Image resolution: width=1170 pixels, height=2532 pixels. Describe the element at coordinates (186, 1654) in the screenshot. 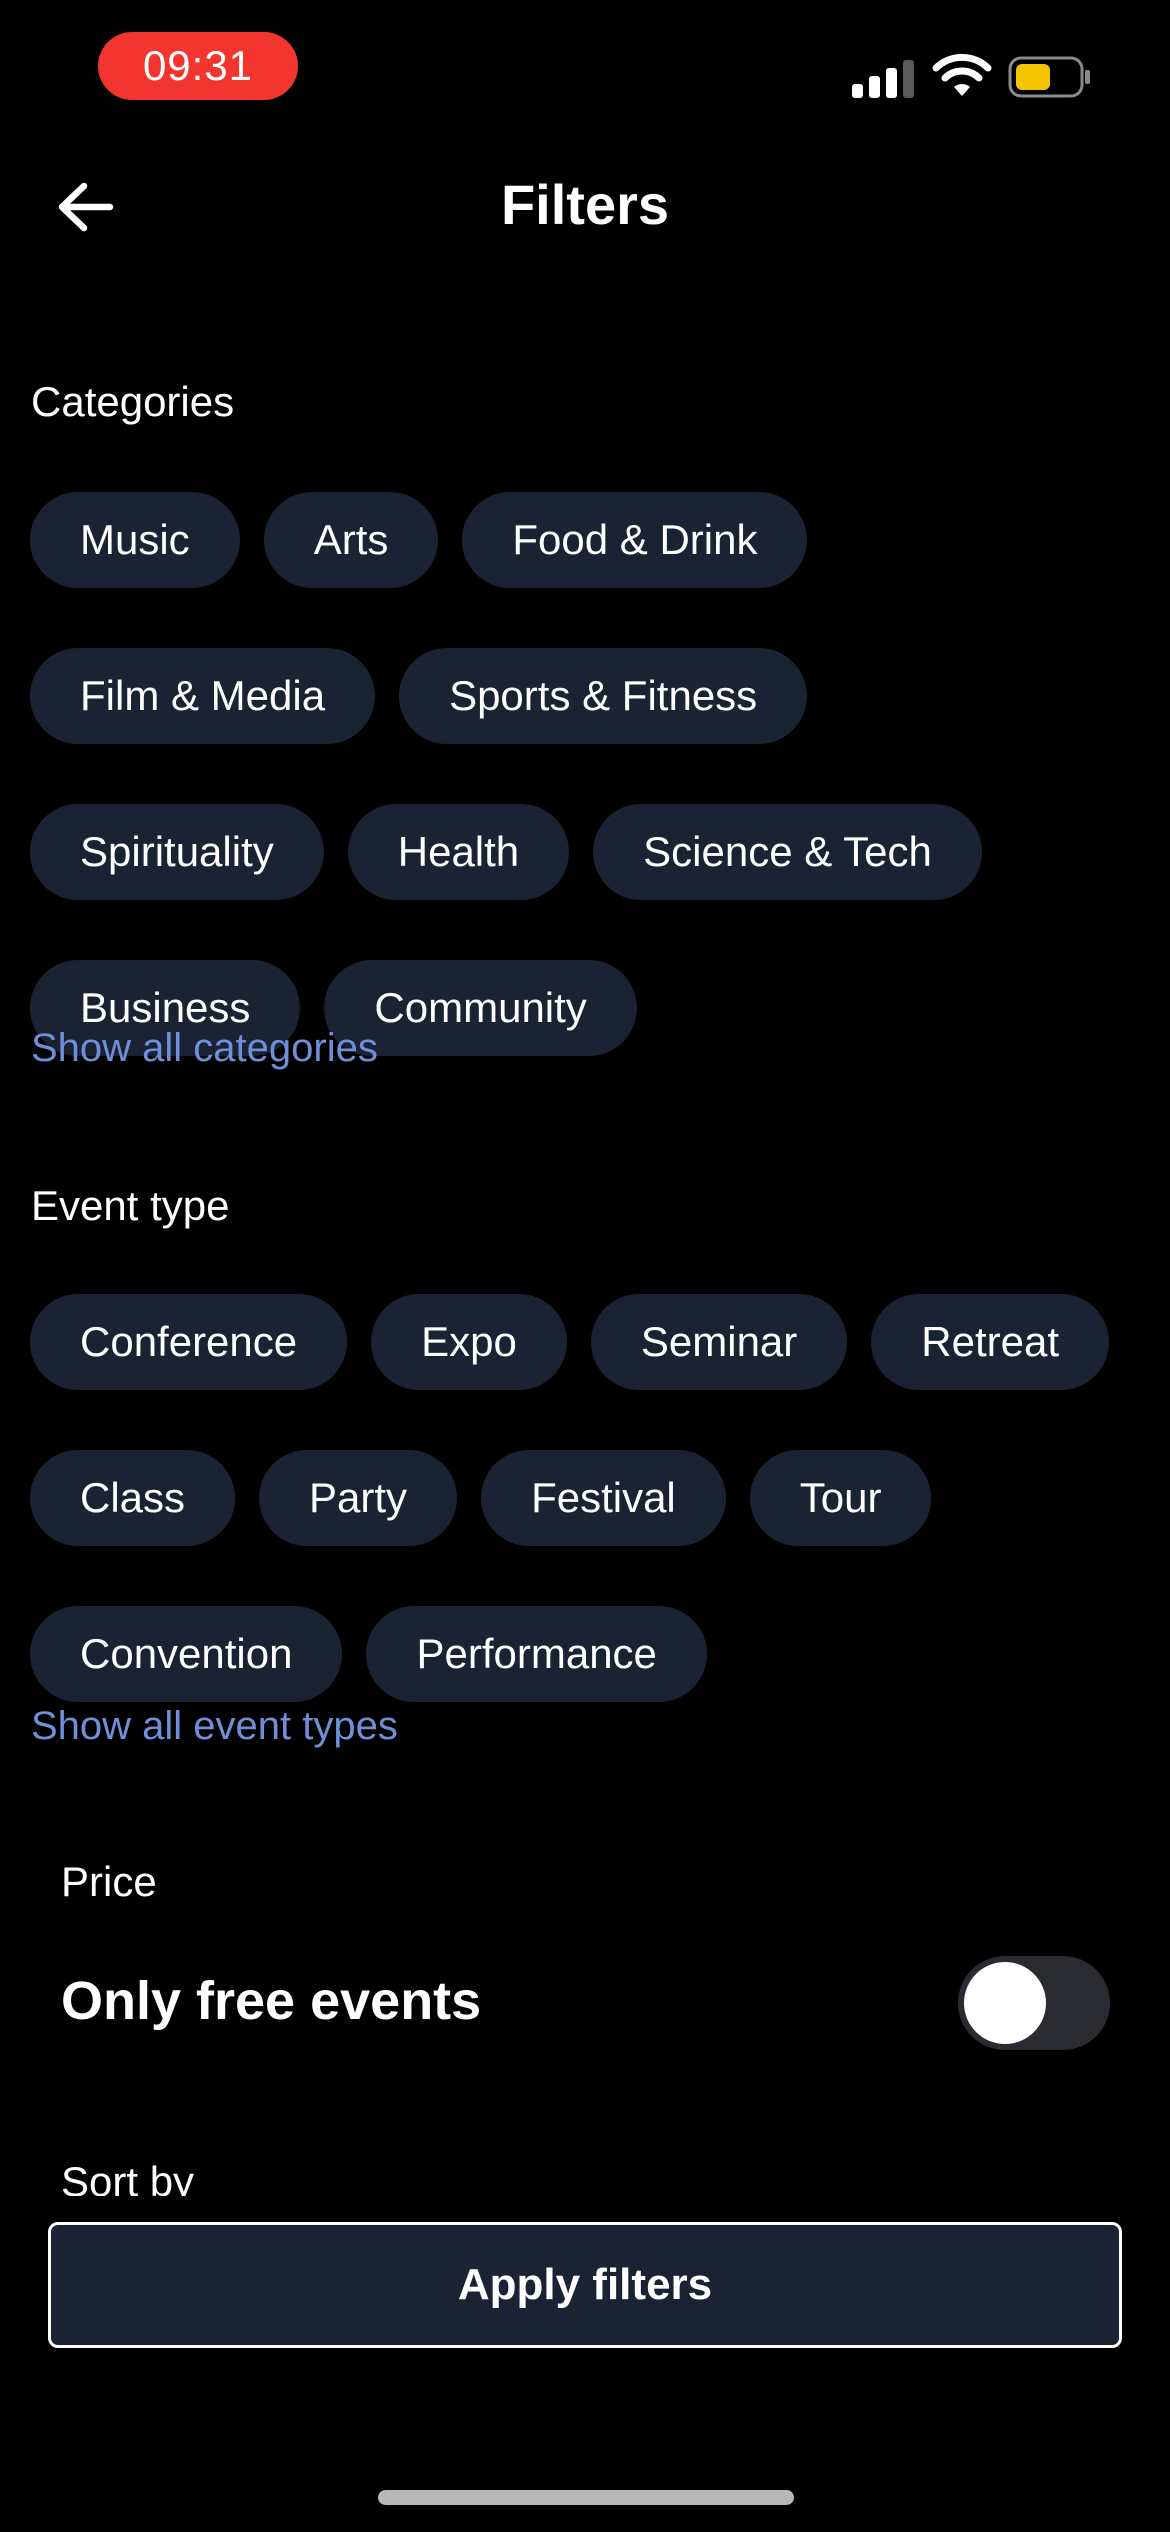

I see `chip-convention: Convention` at that location.